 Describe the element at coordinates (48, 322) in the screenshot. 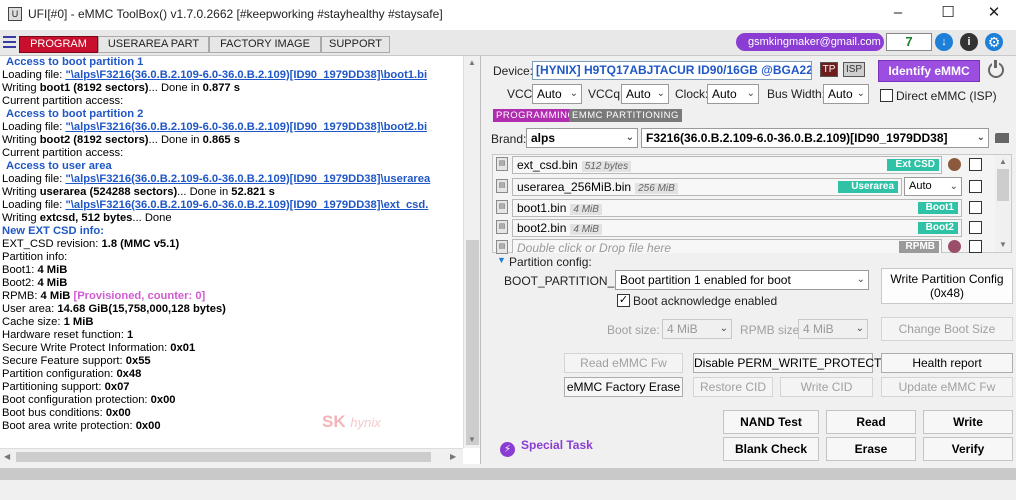

I see `log-line: Cache size: 1 MiB` at that location.